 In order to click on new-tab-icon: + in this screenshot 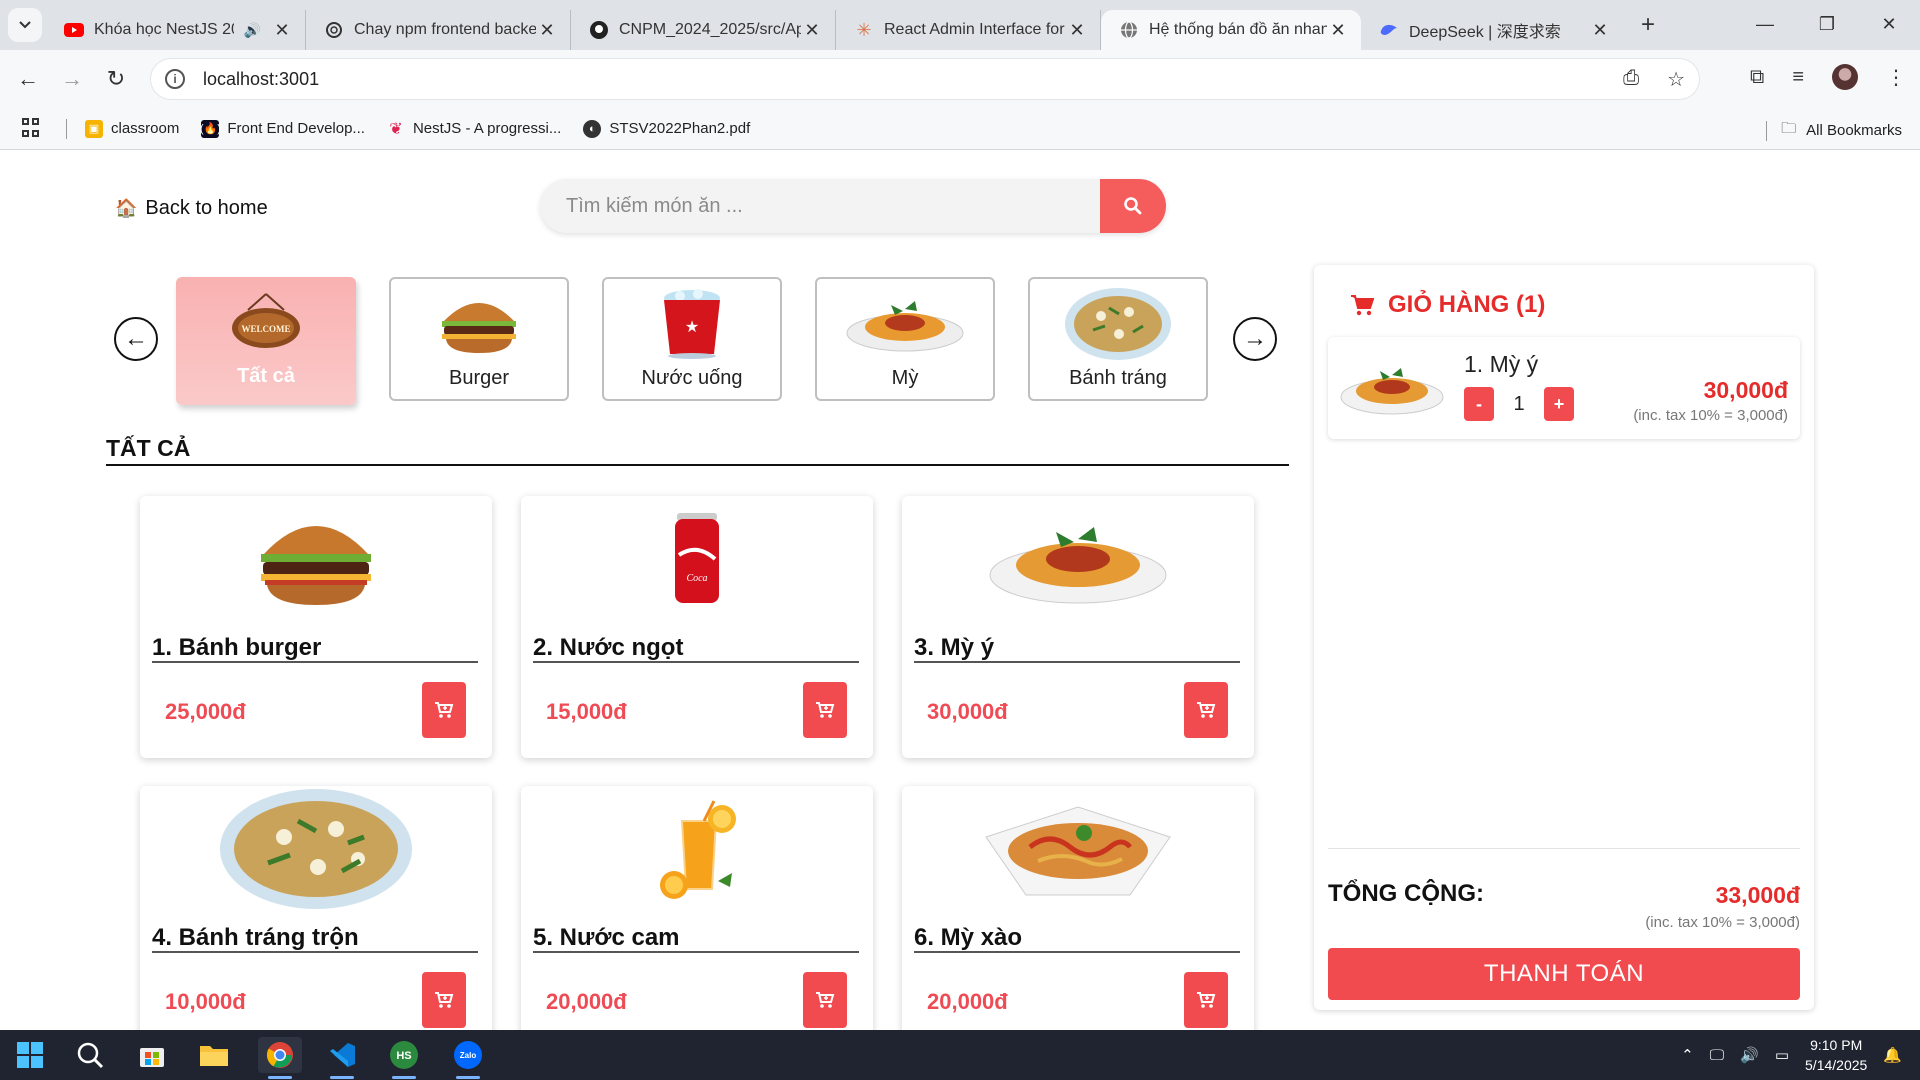, I will do `click(1648, 25)`.